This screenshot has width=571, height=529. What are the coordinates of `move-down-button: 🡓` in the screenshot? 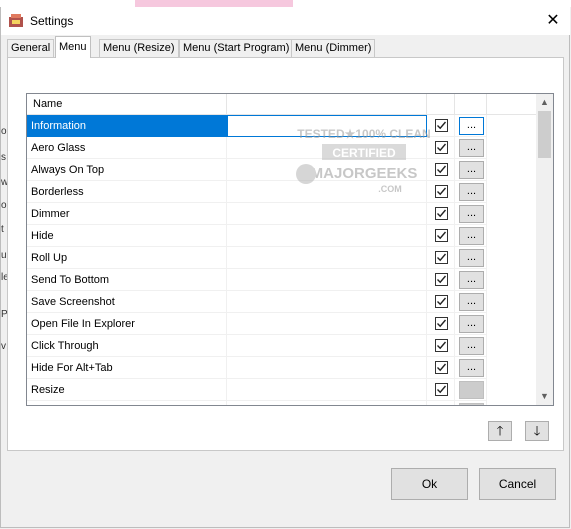 It's located at (537, 431).